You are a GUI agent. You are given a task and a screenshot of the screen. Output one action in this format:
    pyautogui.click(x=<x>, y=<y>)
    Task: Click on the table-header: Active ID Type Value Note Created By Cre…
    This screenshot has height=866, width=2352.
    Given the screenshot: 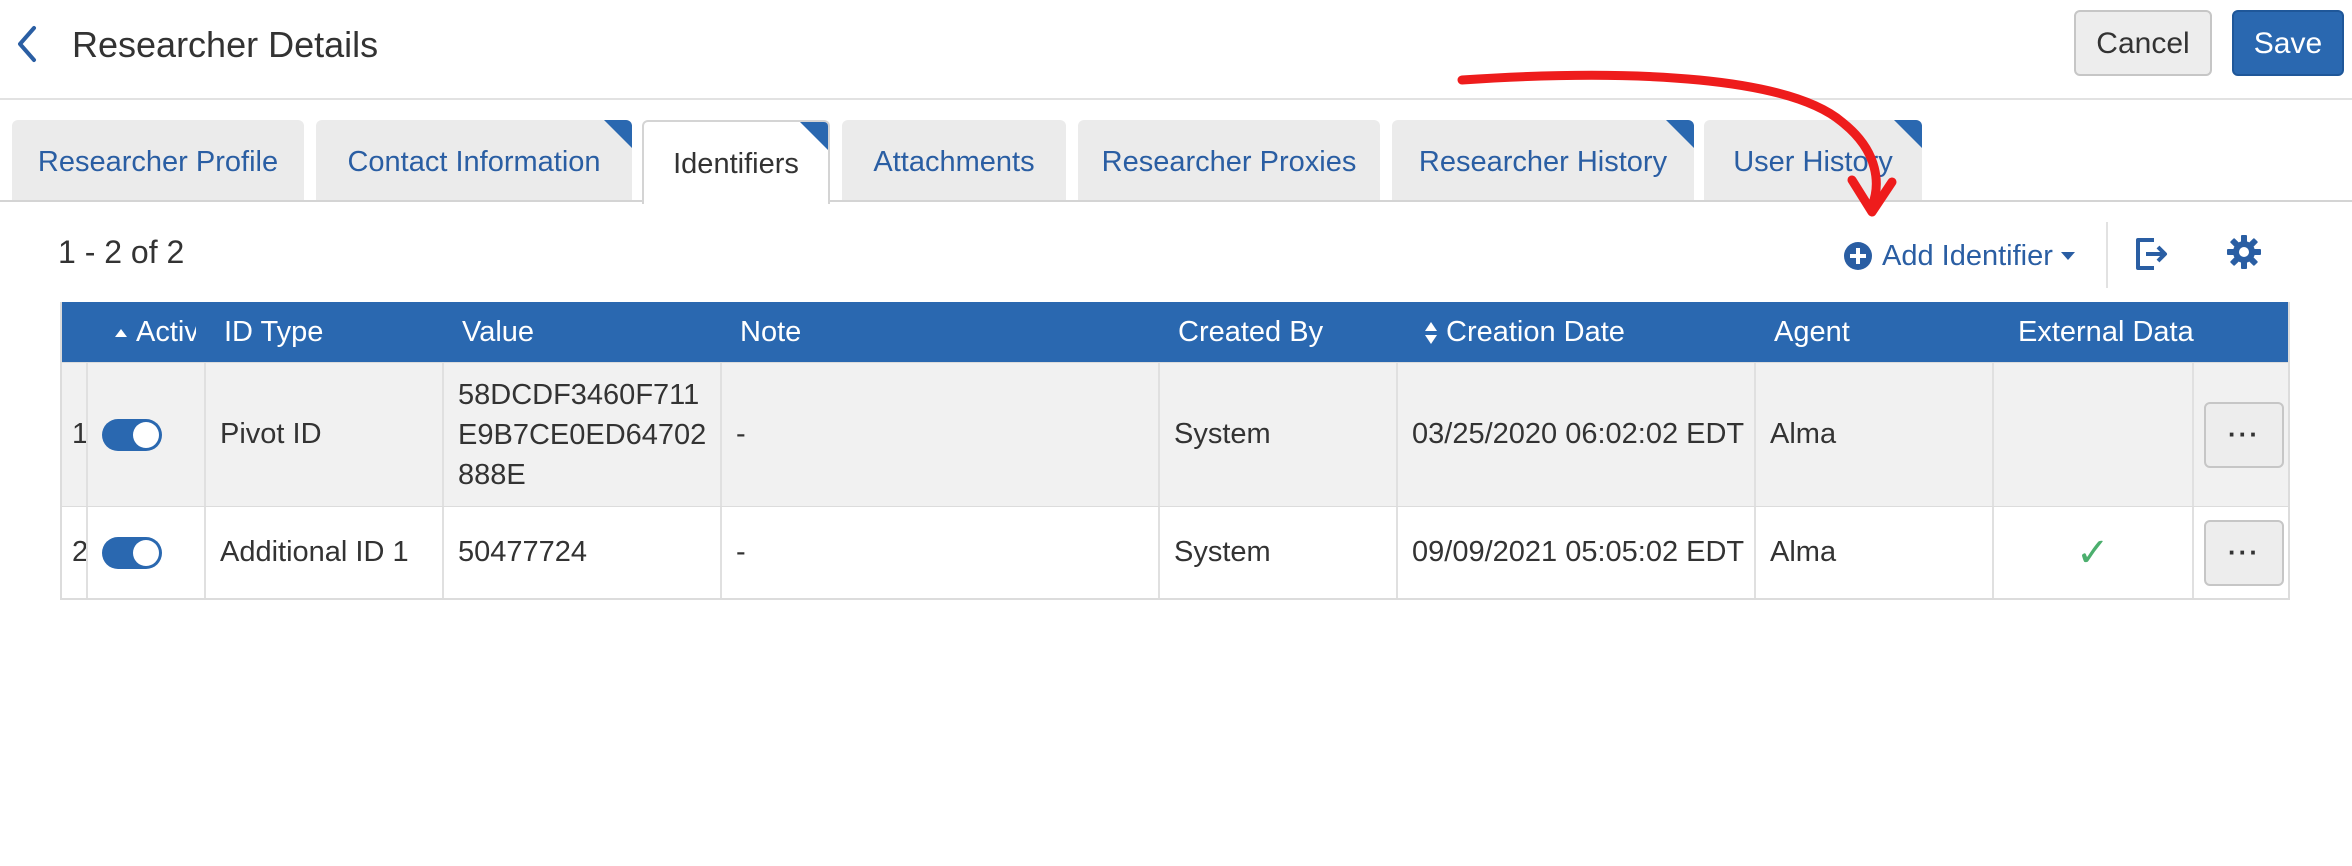 What is the action you would take?
    pyautogui.click(x=1175, y=332)
    